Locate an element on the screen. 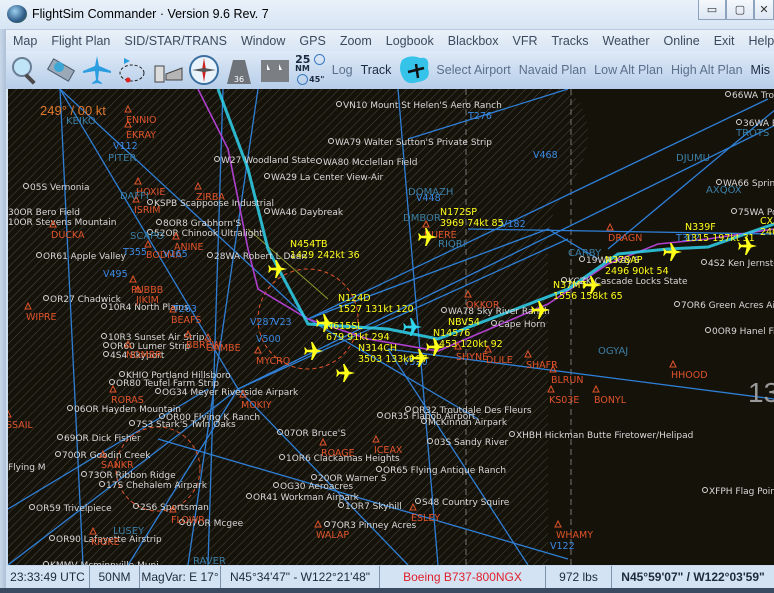 Image resolution: width=774 pixels, height=593 pixels. airway-label: V122 is located at coordinates (562, 546).